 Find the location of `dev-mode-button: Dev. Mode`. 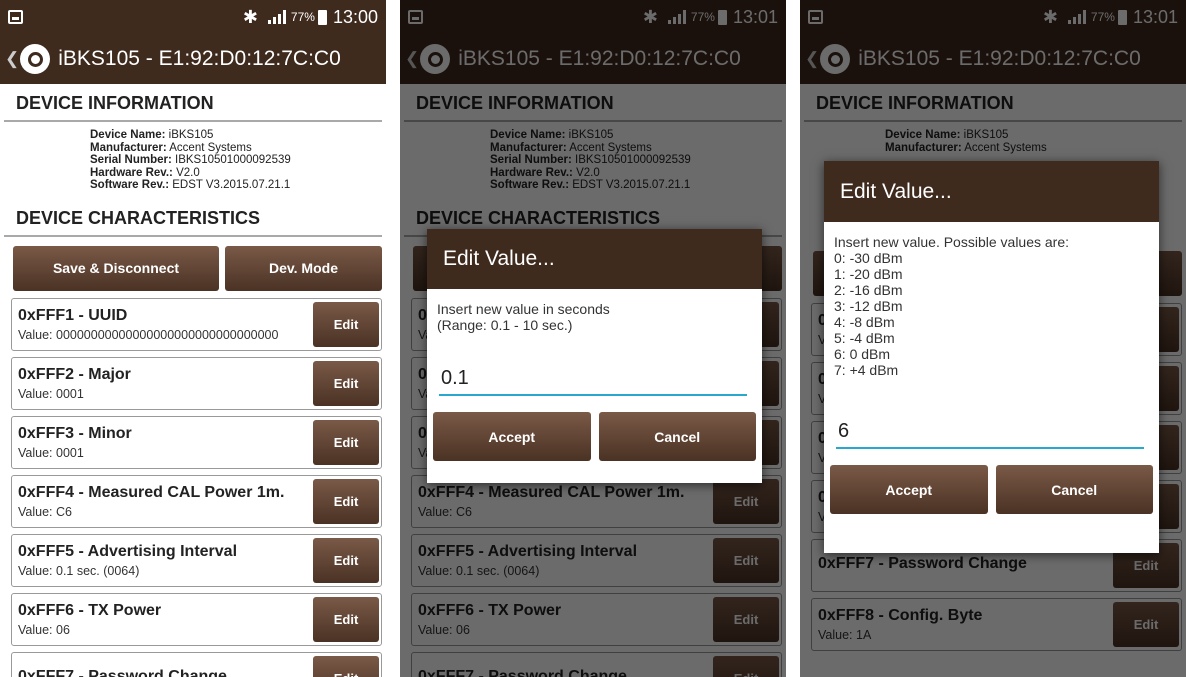

dev-mode-button: Dev. Mode is located at coordinates (303, 268).